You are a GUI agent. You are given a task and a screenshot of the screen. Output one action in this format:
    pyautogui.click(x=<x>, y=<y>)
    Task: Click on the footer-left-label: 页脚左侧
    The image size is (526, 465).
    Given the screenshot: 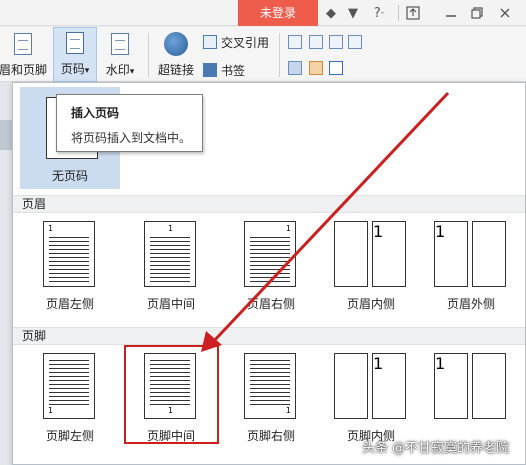 What is the action you would take?
    pyautogui.click(x=69, y=436)
    